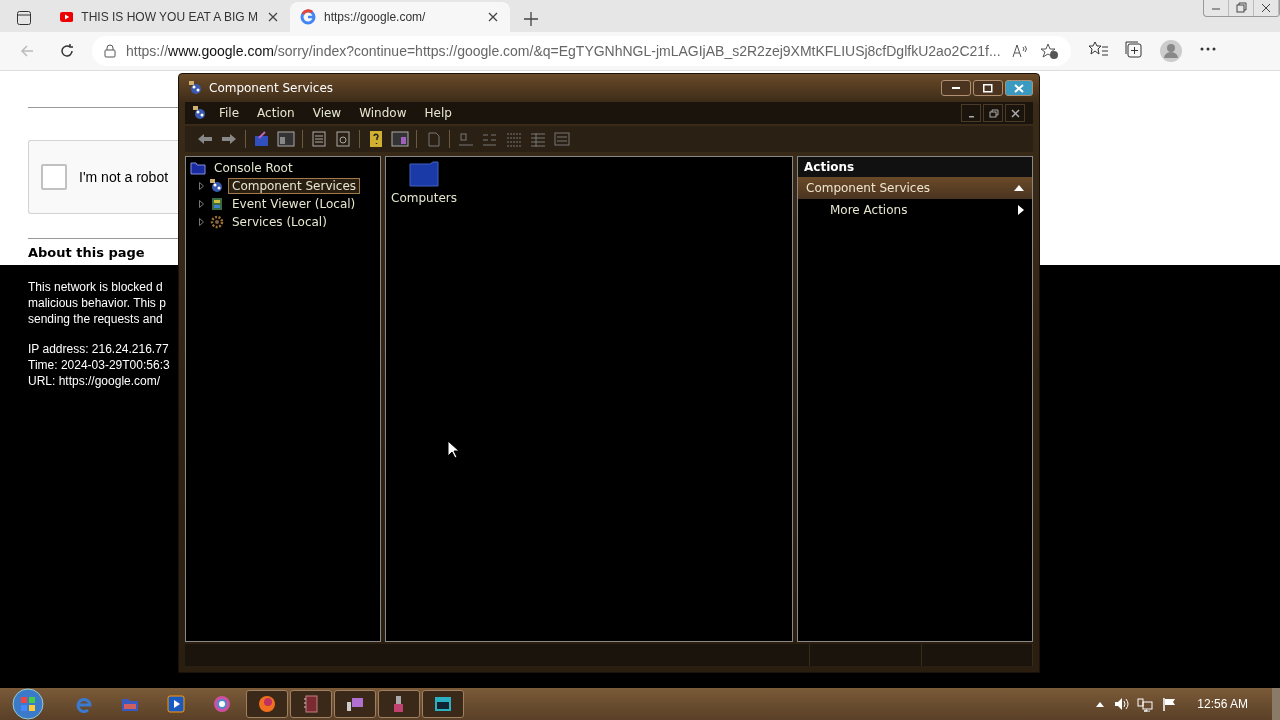 The image size is (1280, 720). What do you see at coordinates (86, 252) in the screenshot?
I see `section-heading: About this page` at bounding box center [86, 252].